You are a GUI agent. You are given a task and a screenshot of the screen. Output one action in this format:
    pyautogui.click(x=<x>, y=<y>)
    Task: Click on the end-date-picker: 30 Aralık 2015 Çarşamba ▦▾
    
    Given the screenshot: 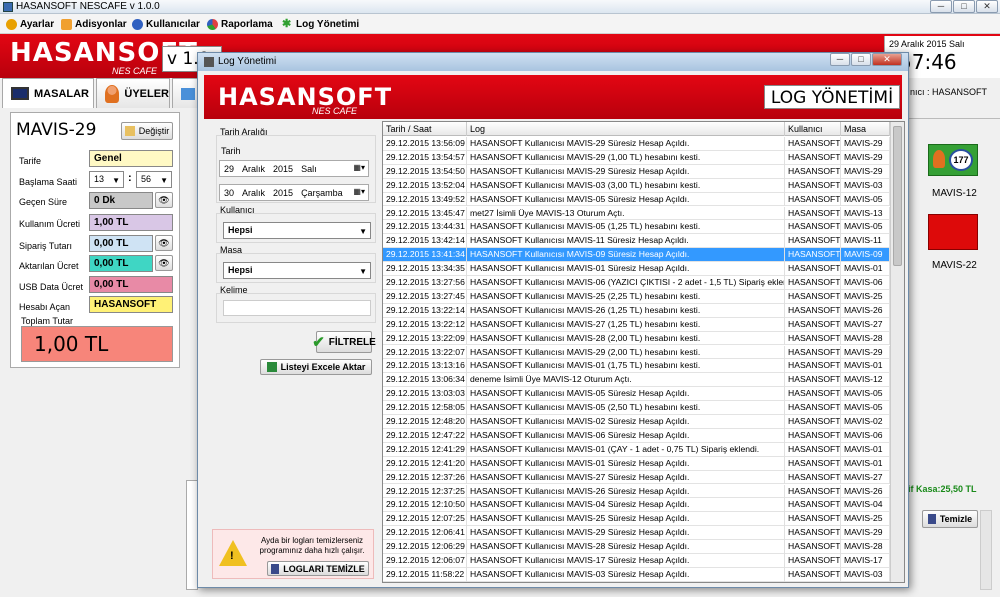 What is the action you would take?
    pyautogui.click(x=294, y=192)
    